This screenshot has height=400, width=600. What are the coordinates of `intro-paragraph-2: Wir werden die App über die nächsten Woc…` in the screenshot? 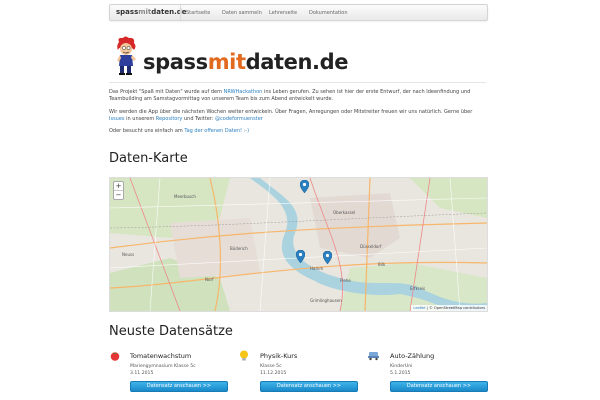 It's located at (297, 116).